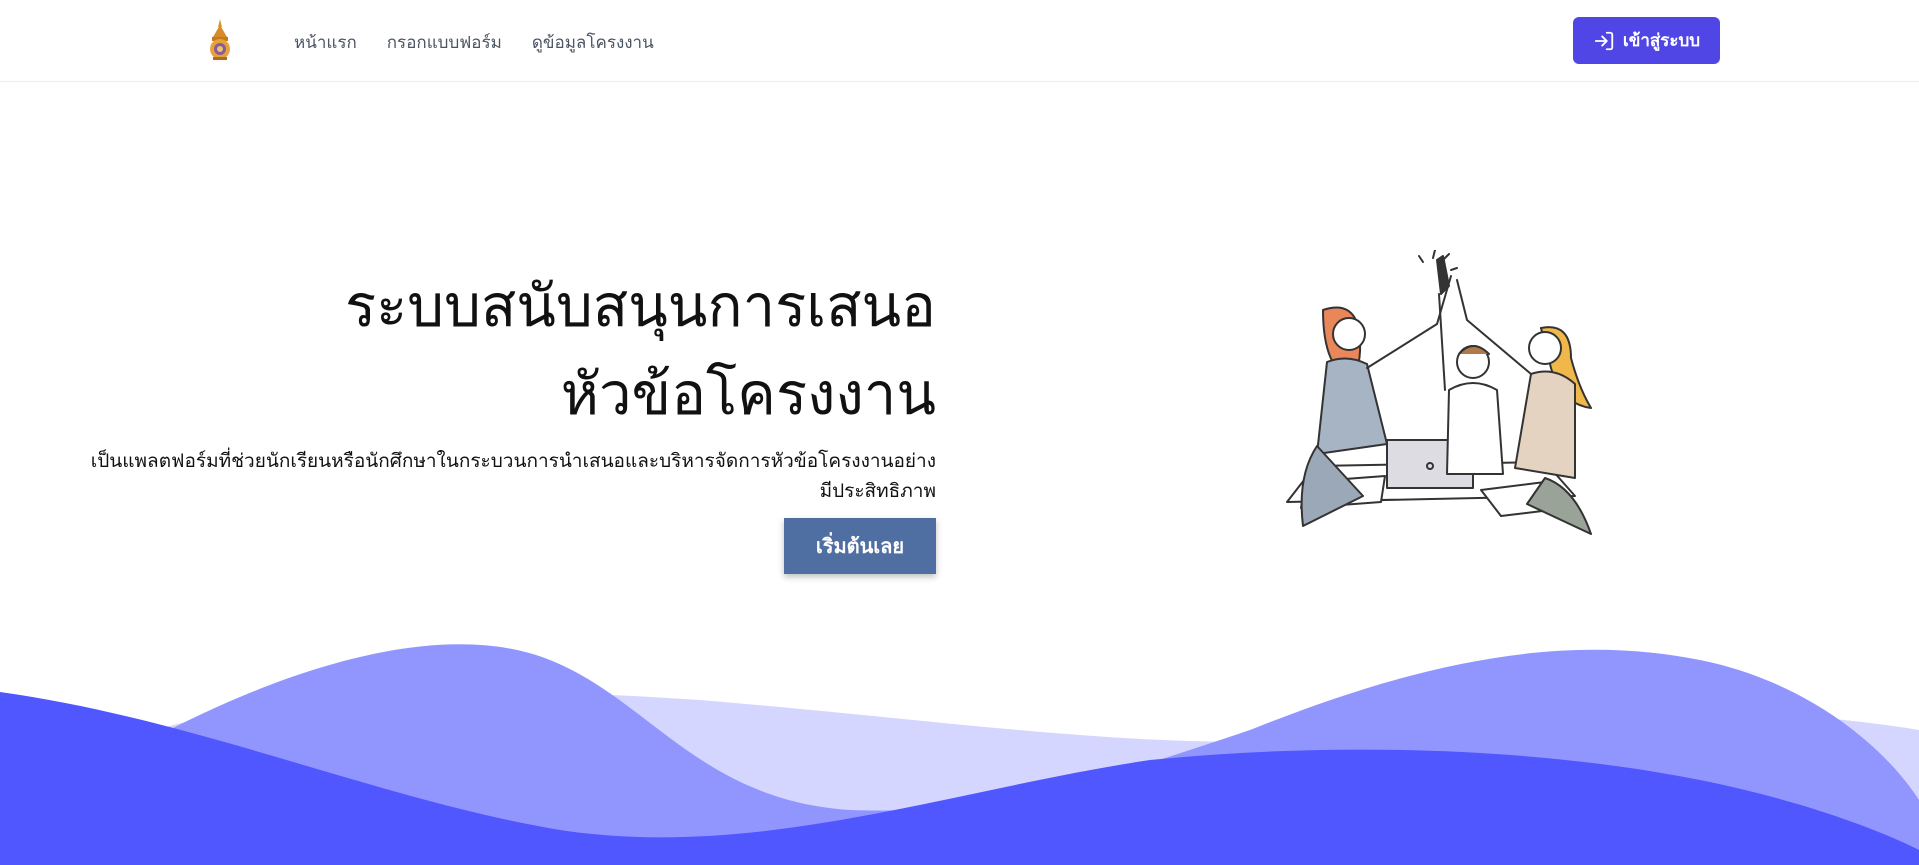  Describe the element at coordinates (1661, 41) in the screenshot. I see `login-label: เข้าสู่ระบบ` at that location.